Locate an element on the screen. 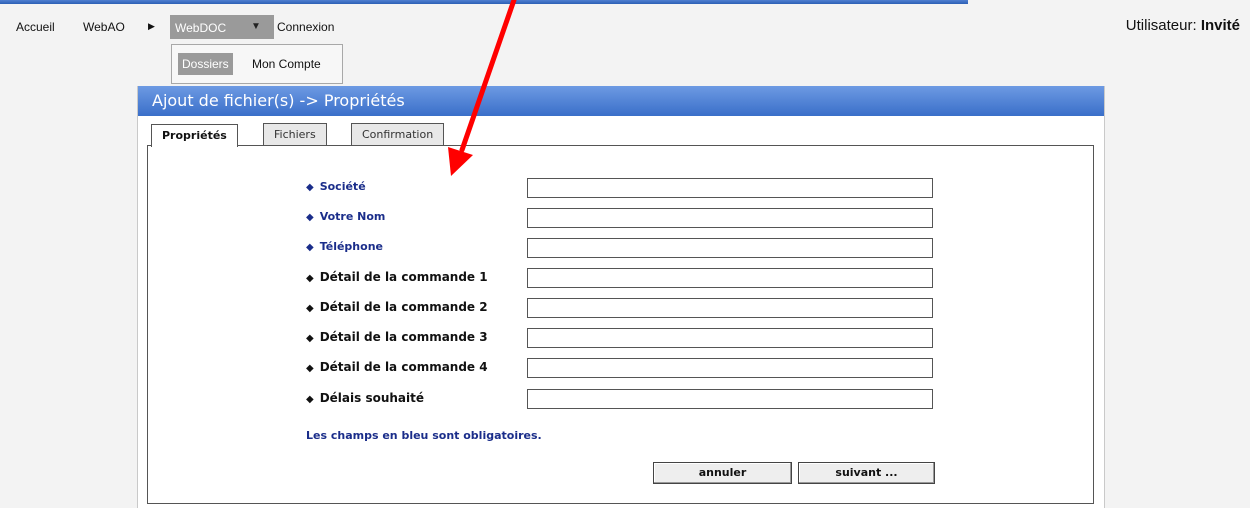 The width and height of the screenshot is (1250, 508). tab-confirmation: Confirmation is located at coordinates (398, 134).